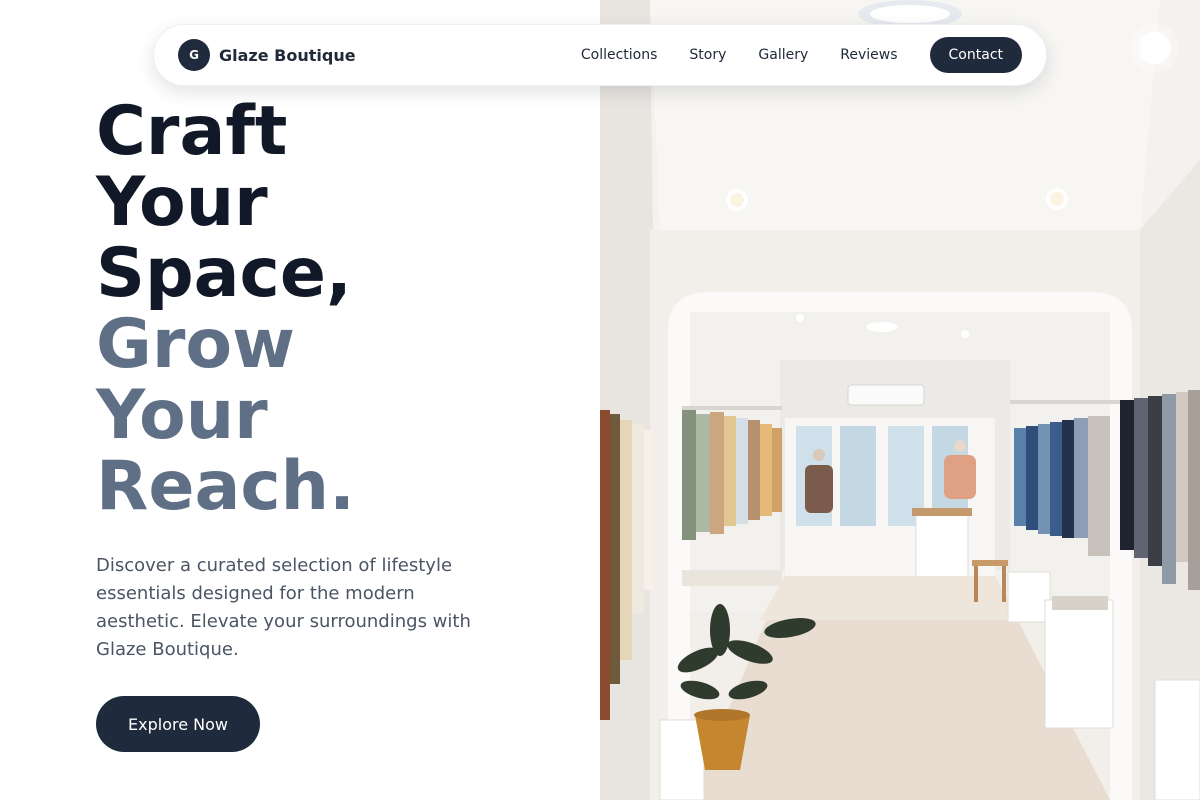  What do you see at coordinates (739, 55) in the screenshot?
I see `nav-links: Collections Story Gallery Reviews` at bounding box center [739, 55].